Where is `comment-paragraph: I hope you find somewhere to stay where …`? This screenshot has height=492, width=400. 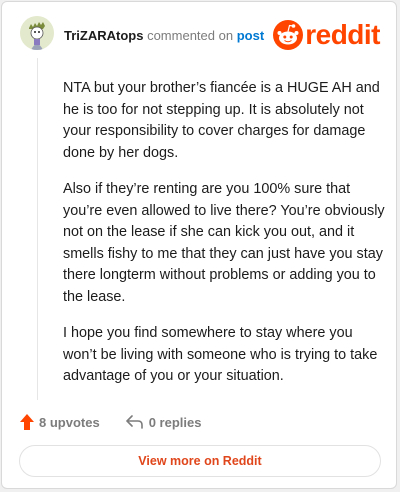 comment-paragraph: I hope you find somewhere to stay where … is located at coordinates (220, 354).